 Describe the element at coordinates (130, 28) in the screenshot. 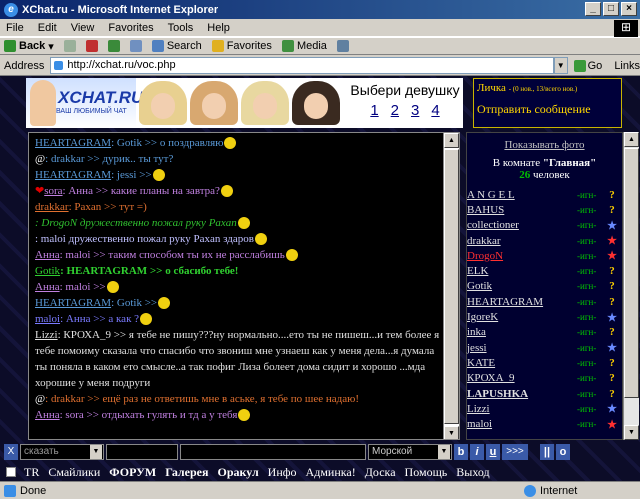

I see `menu-favorites: Favorites` at that location.